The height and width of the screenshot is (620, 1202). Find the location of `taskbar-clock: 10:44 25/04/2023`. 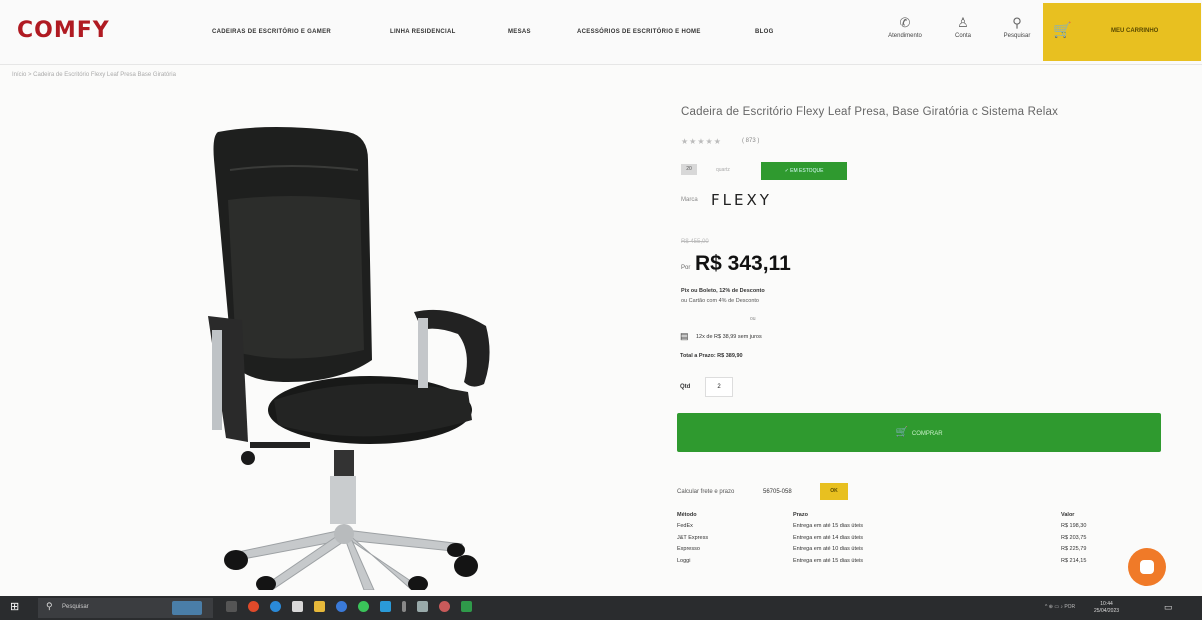

taskbar-clock: 10:44 25/04/2023 is located at coordinates (1106, 608).